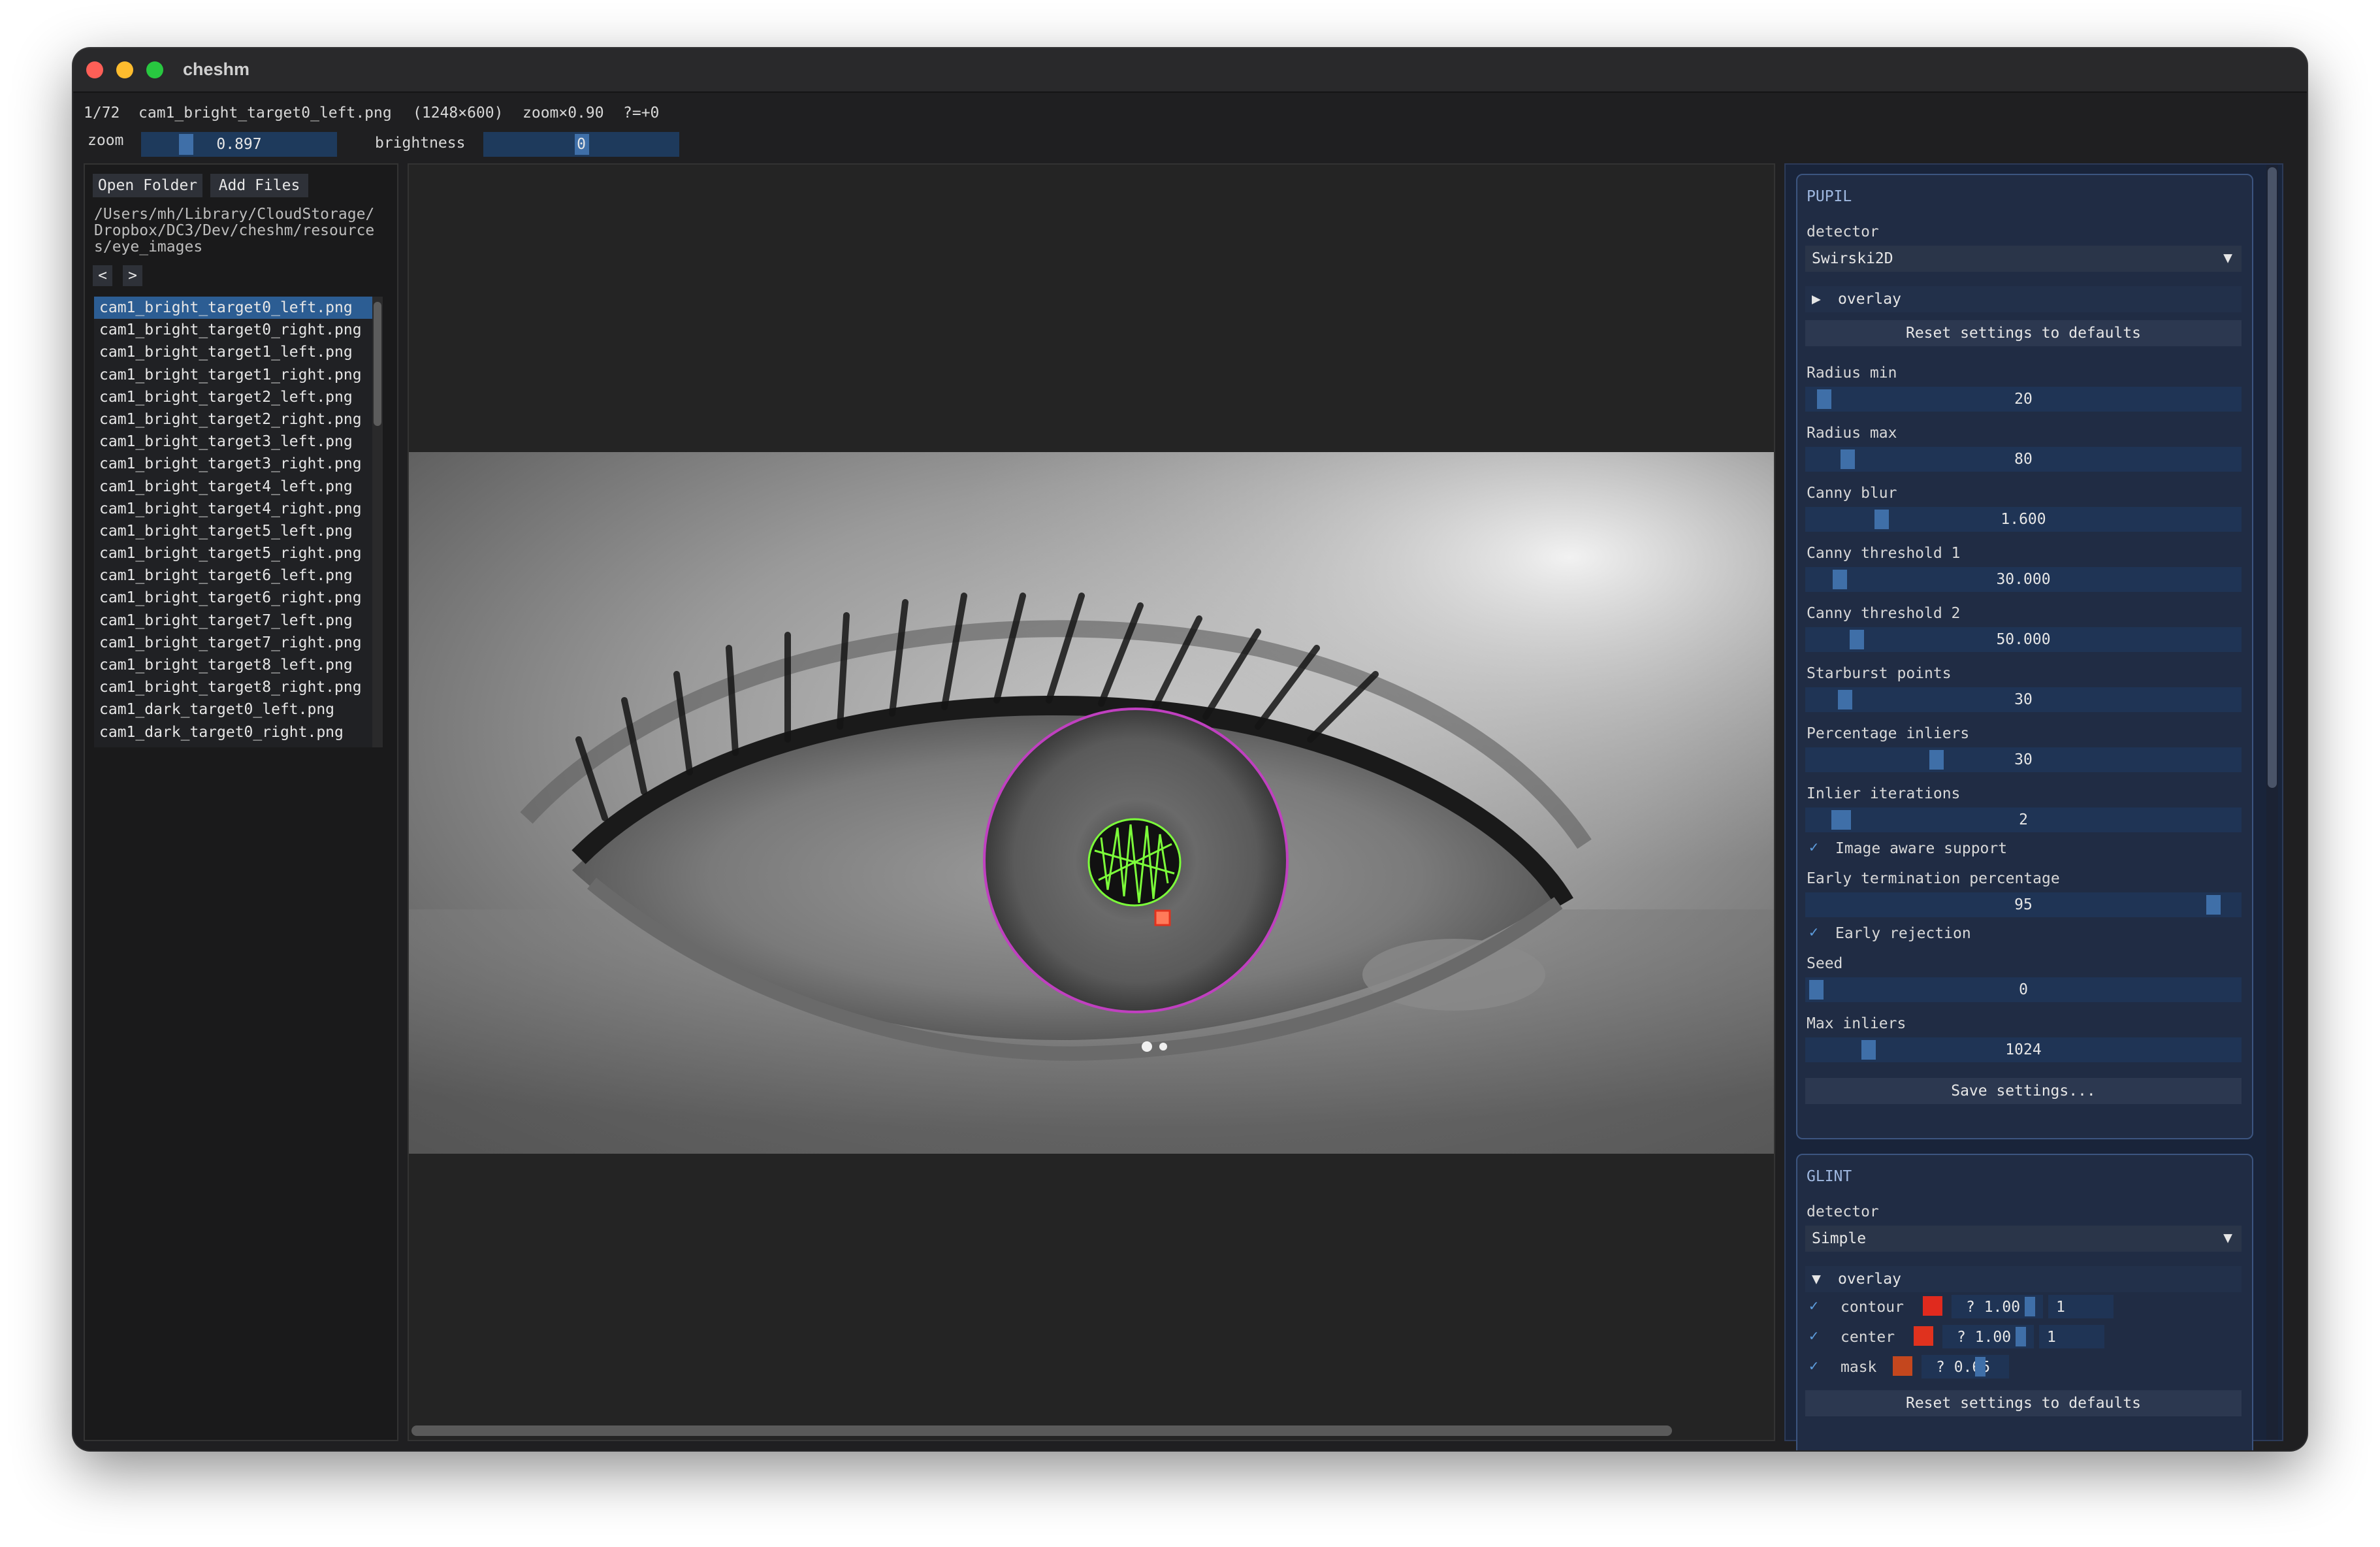  What do you see at coordinates (2023, 259) in the screenshot?
I see `pupil-detector-dropdown: Swirski2D ▼` at bounding box center [2023, 259].